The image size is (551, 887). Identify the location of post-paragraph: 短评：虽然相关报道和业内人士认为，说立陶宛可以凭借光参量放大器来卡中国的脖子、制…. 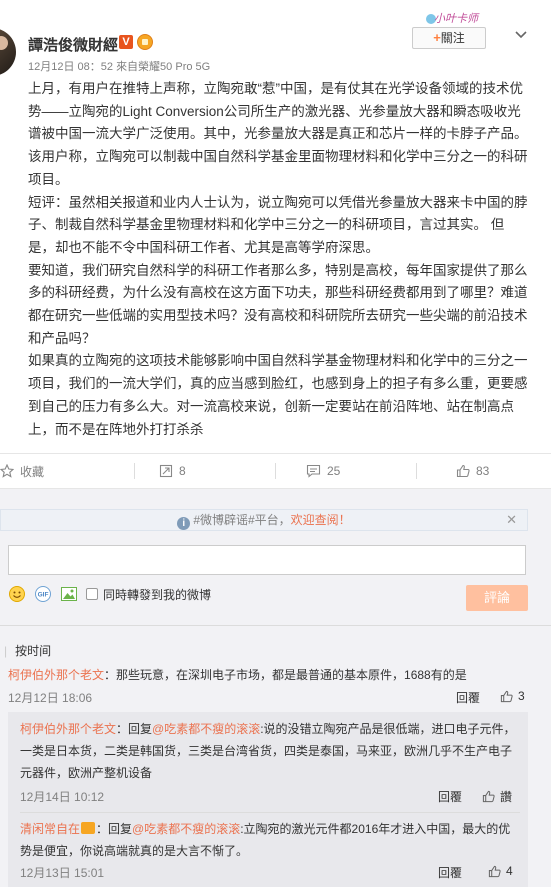
(278, 224).